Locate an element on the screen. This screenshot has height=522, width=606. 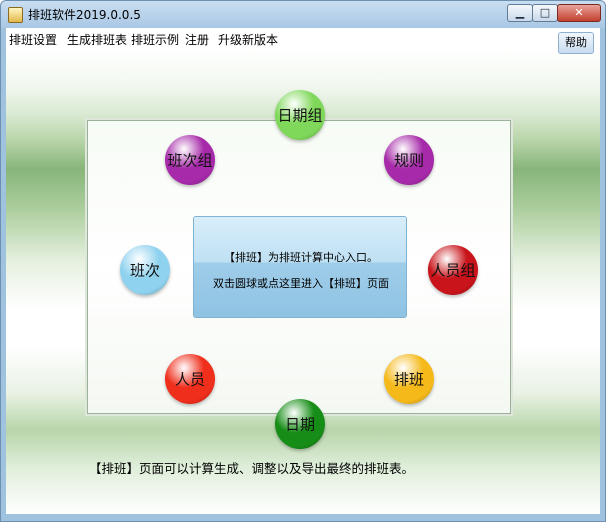
help-button: 帮助 is located at coordinates (576, 43).